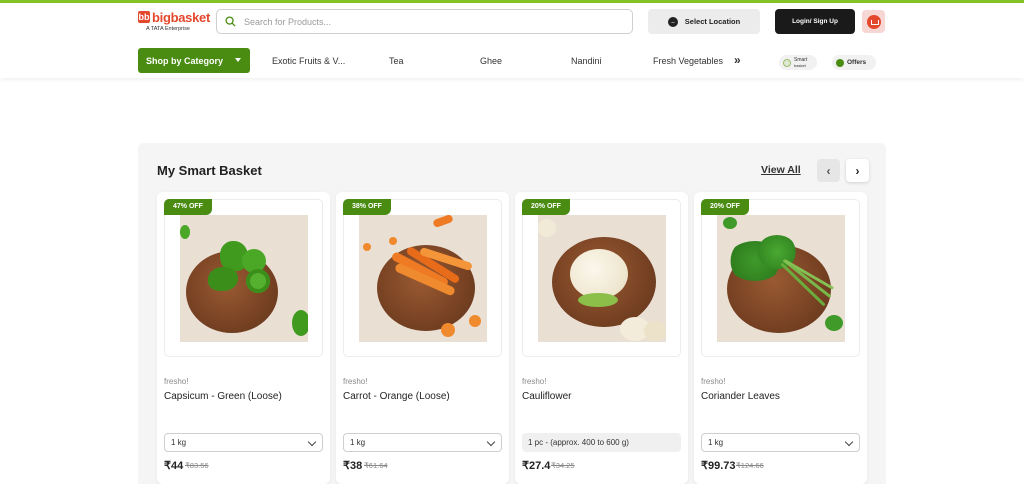  Describe the element at coordinates (563, 465) in the screenshot. I see `product-mrp: ₹34.25` at that location.